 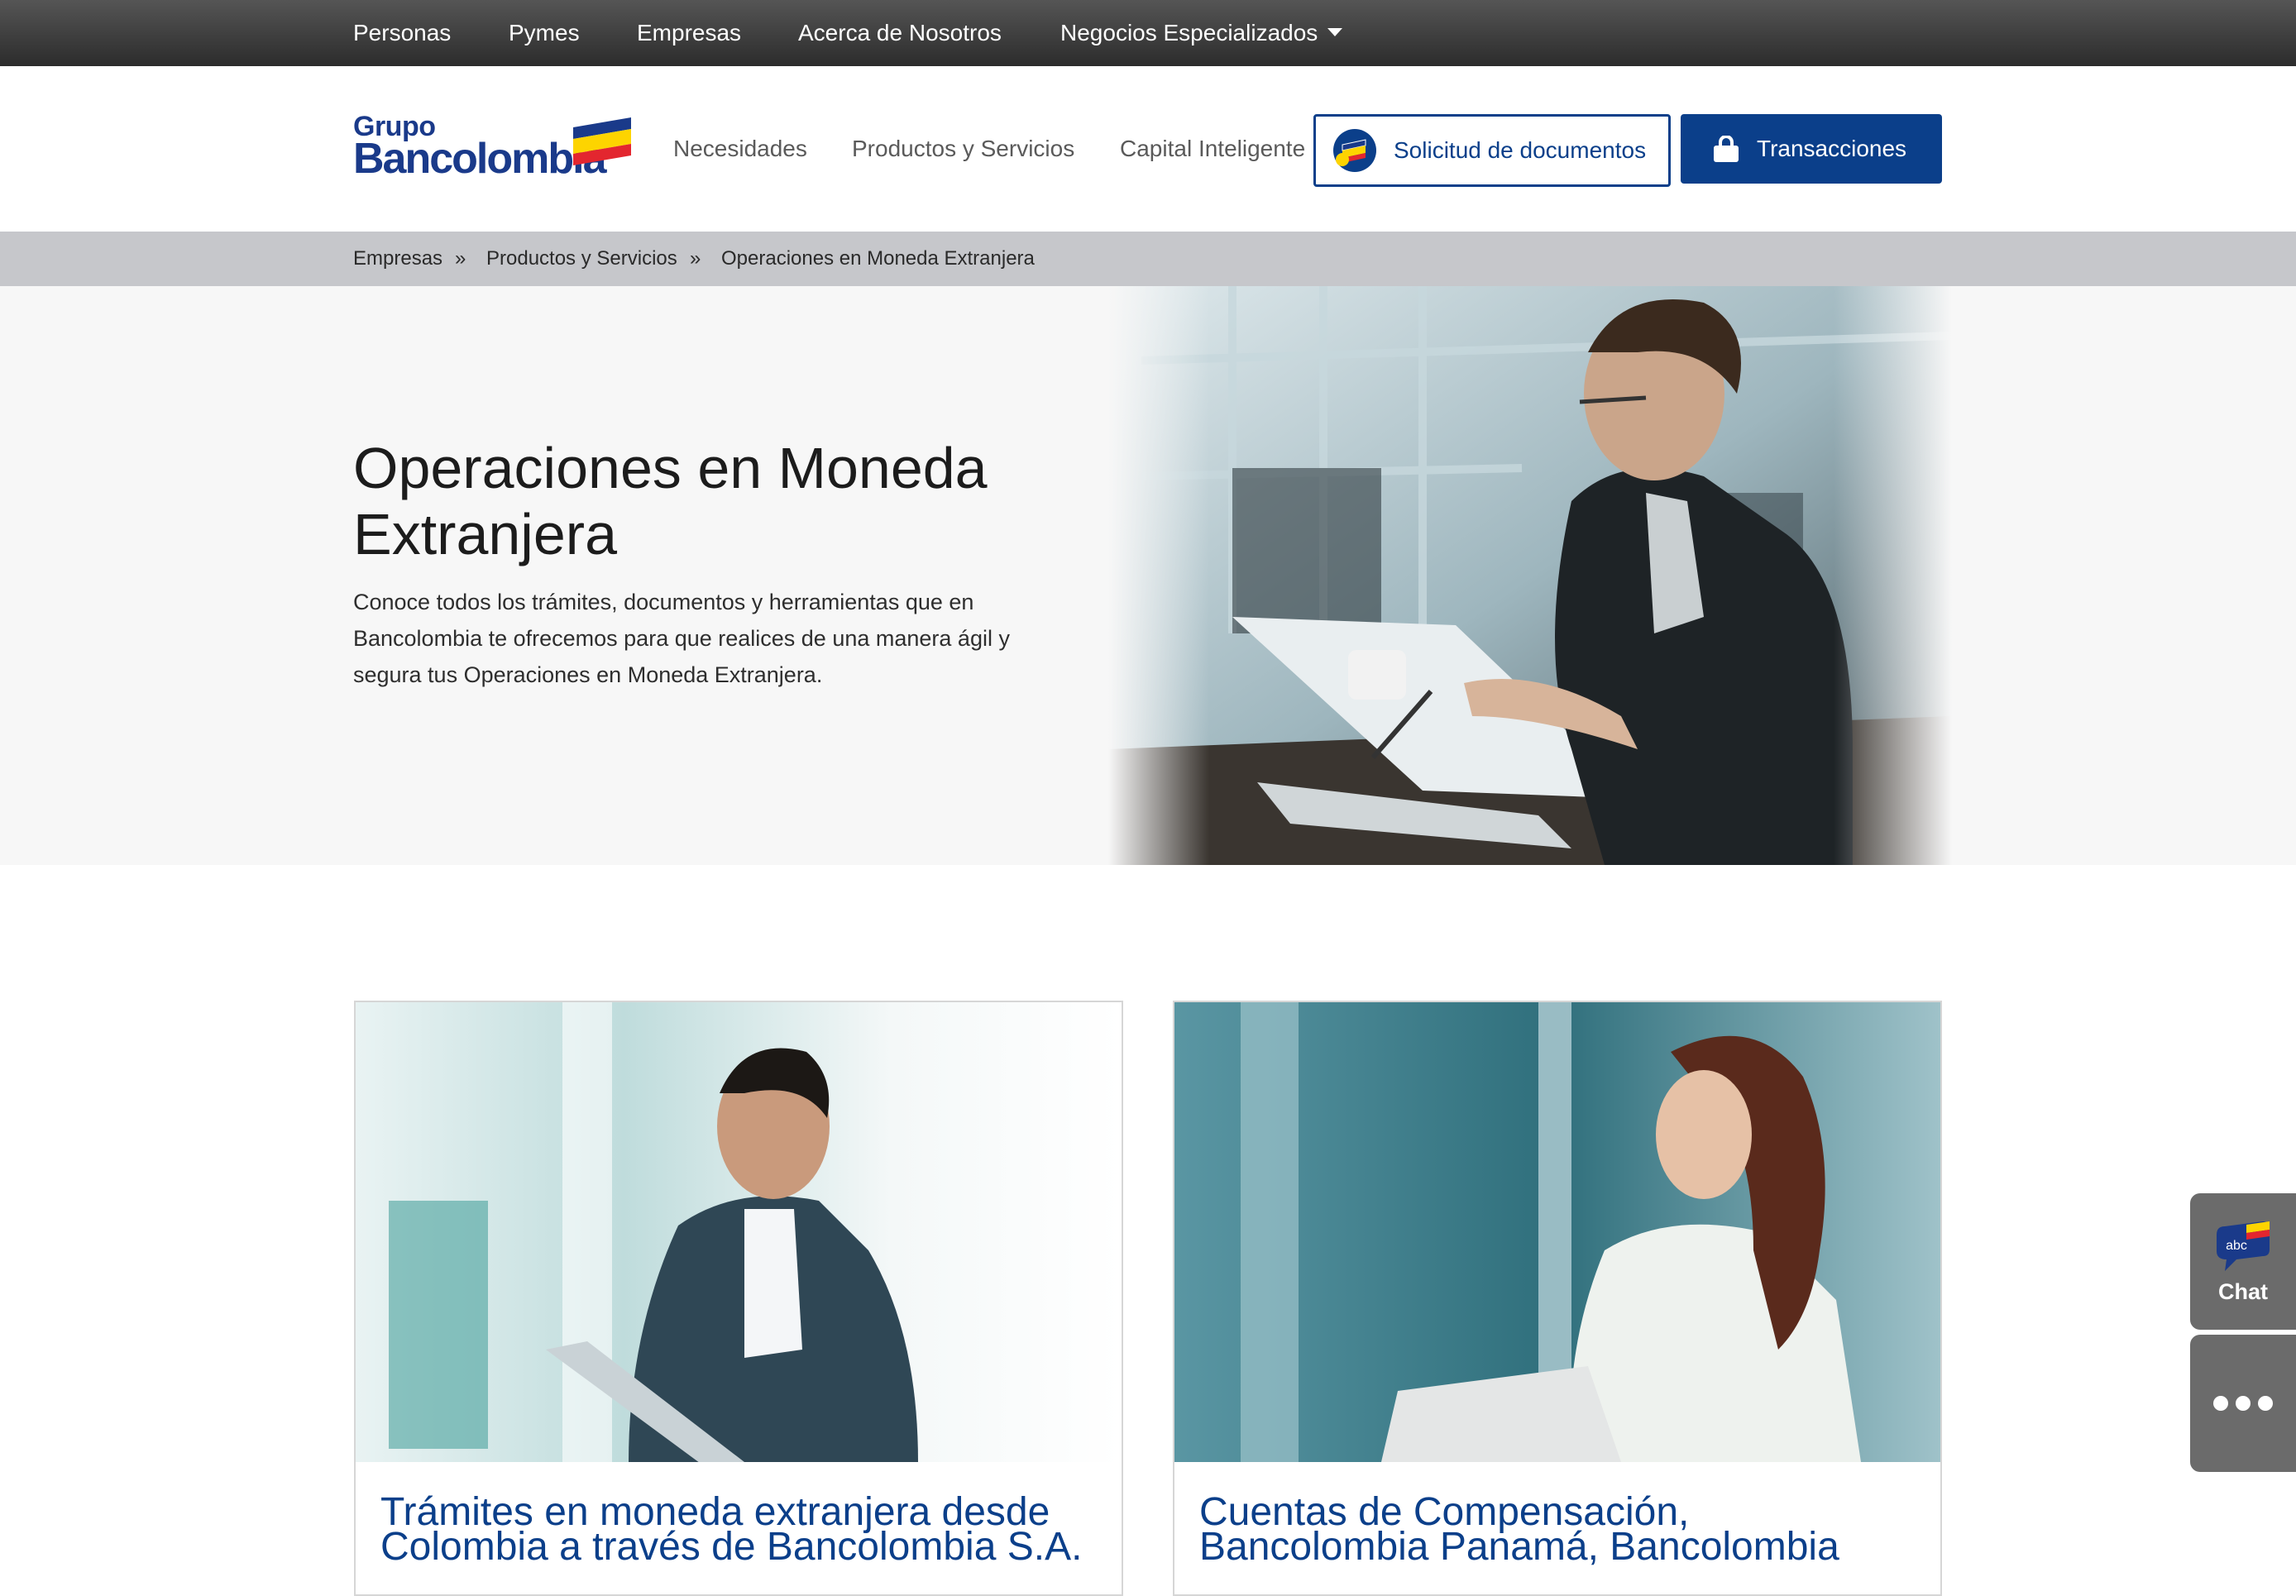 I want to click on chat-bubble-icon: abc, so click(x=2243, y=1246).